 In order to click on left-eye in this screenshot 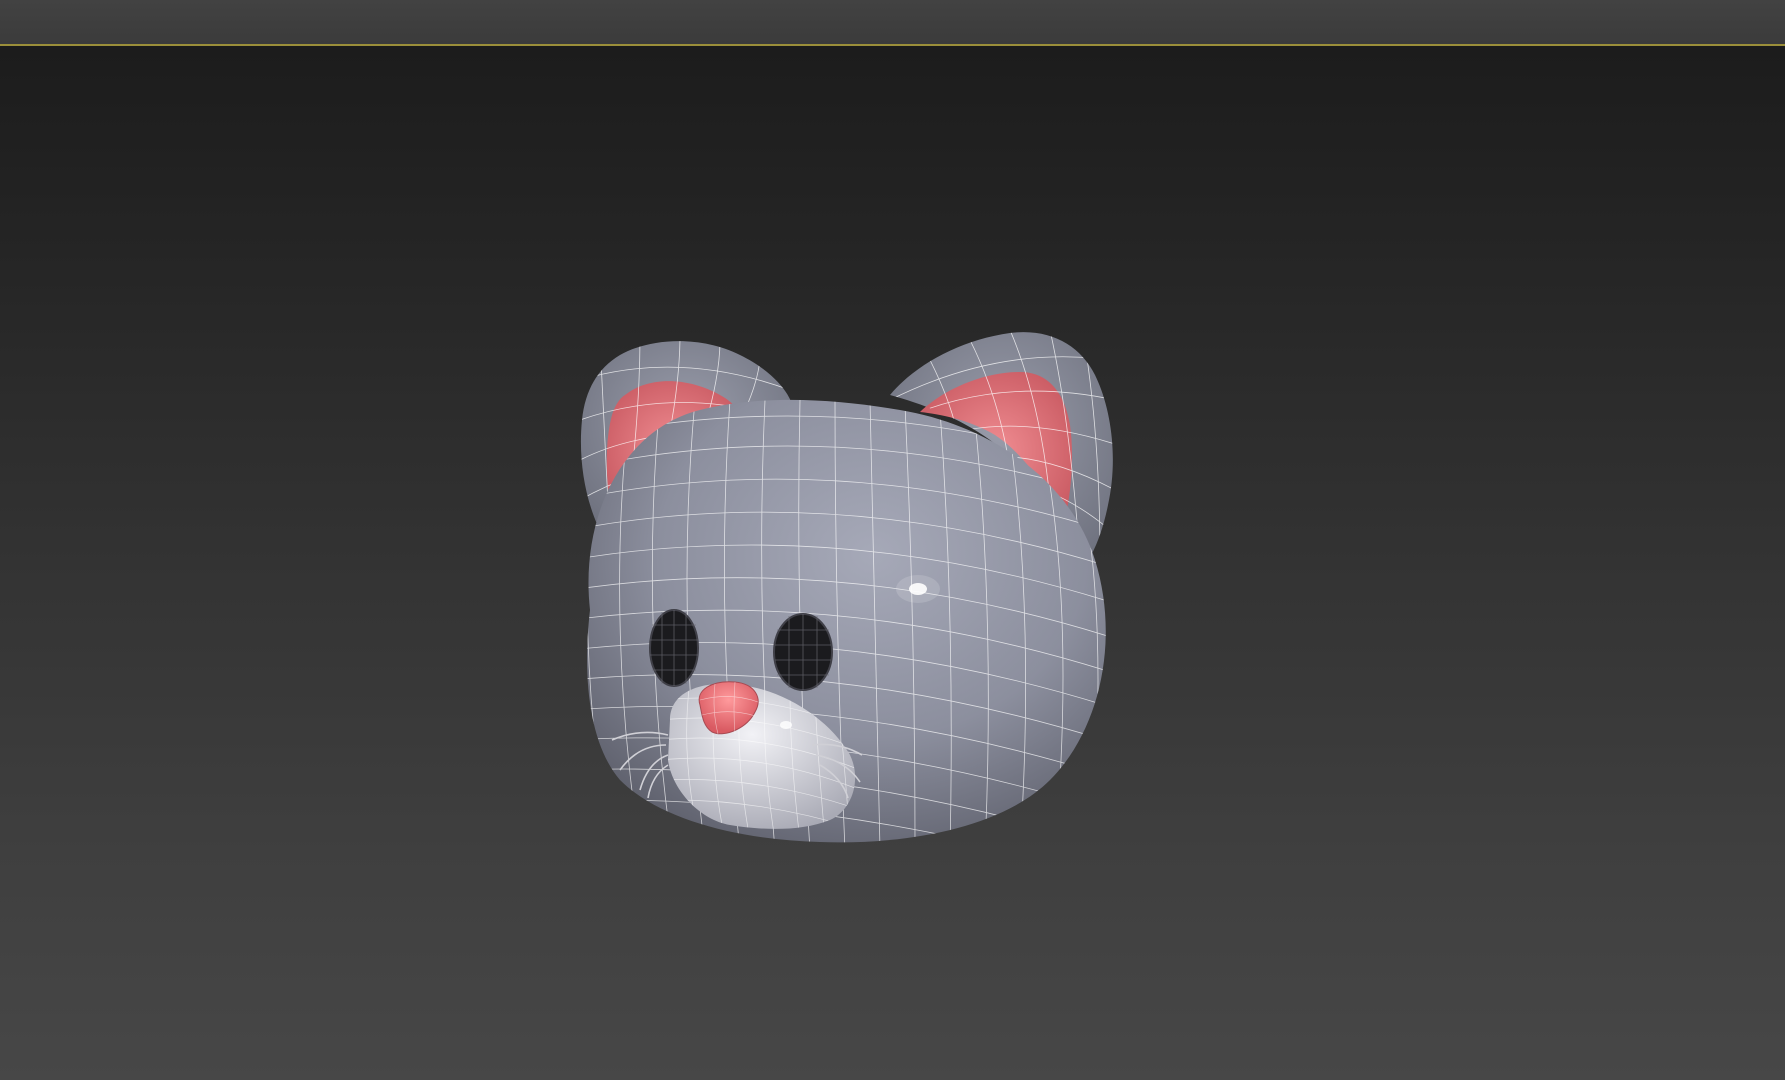, I will do `click(674, 648)`.